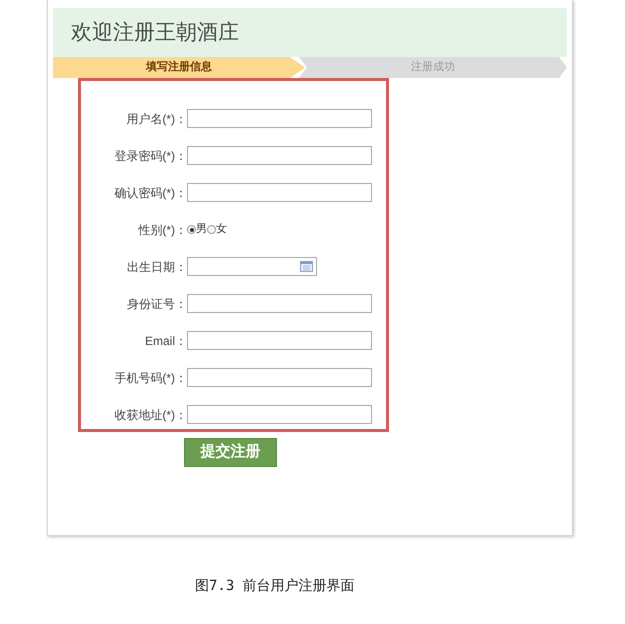  What do you see at coordinates (230, 452) in the screenshot?
I see `submit-button: 提交注册` at bounding box center [230, 452].